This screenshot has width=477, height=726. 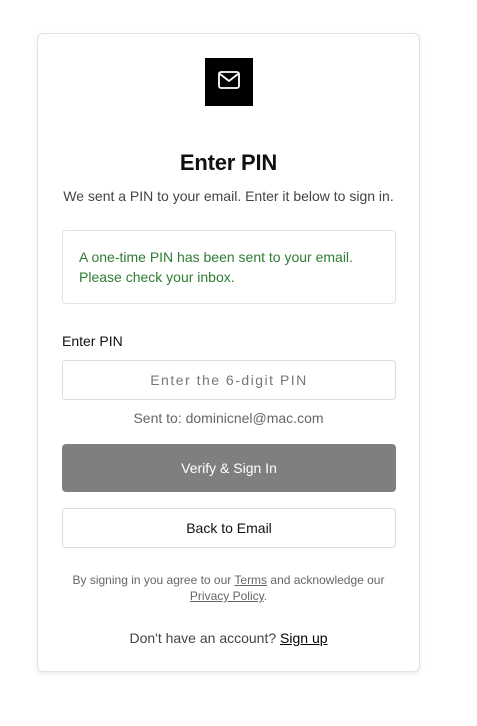 I want to click on logo-badge, so click(x=229, y=82).